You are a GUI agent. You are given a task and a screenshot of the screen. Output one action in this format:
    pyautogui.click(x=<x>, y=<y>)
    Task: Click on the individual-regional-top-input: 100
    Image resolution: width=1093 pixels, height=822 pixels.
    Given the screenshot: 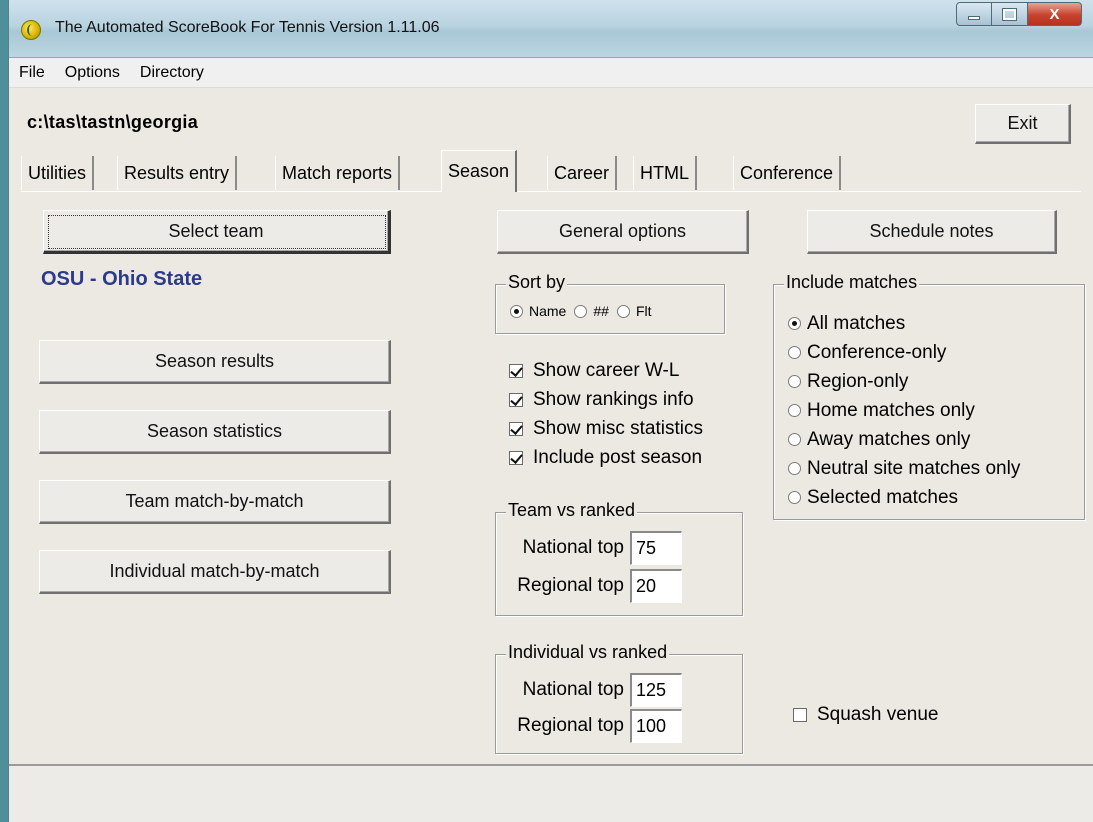 What is the action you would take?
    pyautogui.click(x=656, y=726)
    